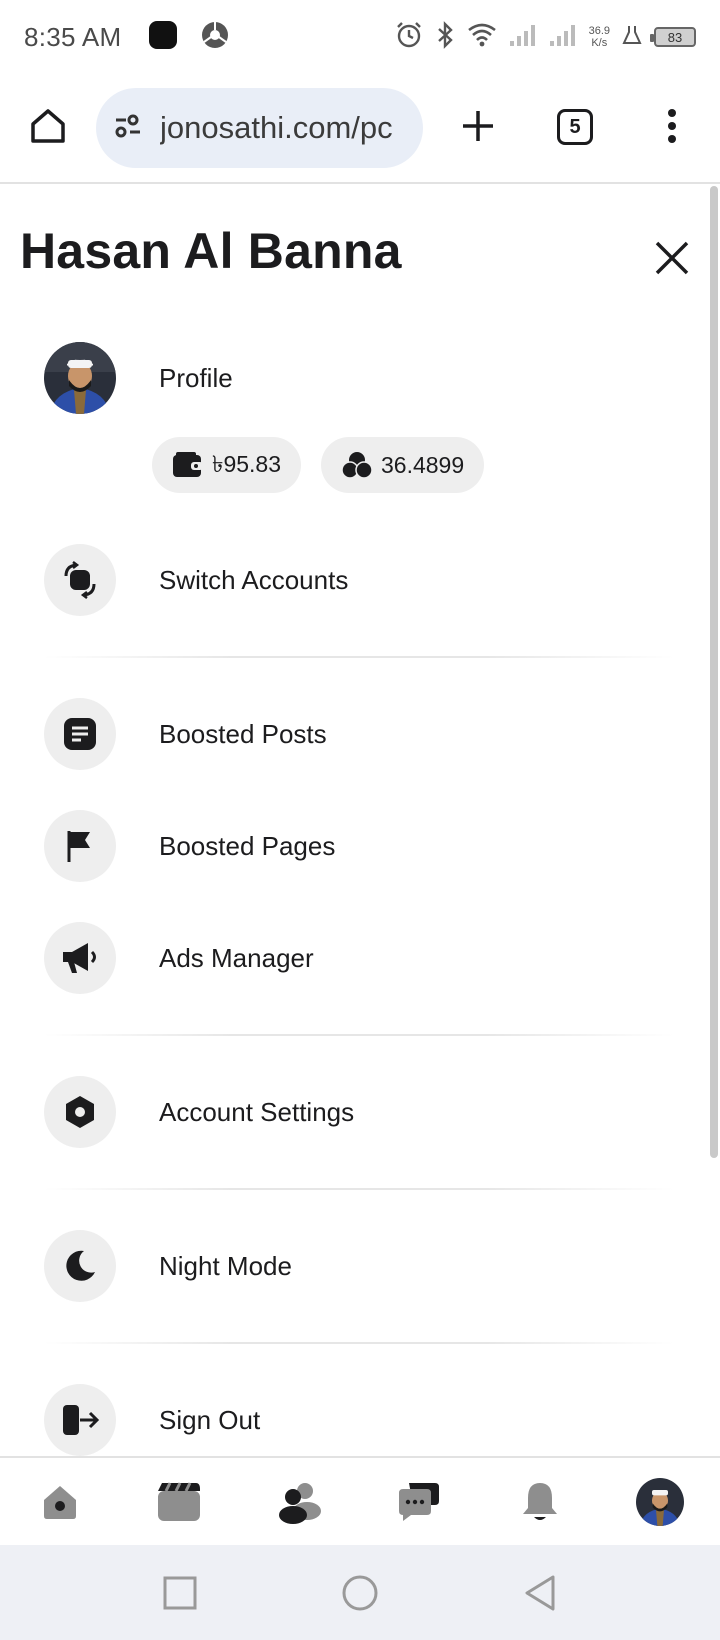 Image resolution: width=720 pixels, height=1640 pixels. I want to click on square-icon, so click(180, 1593).